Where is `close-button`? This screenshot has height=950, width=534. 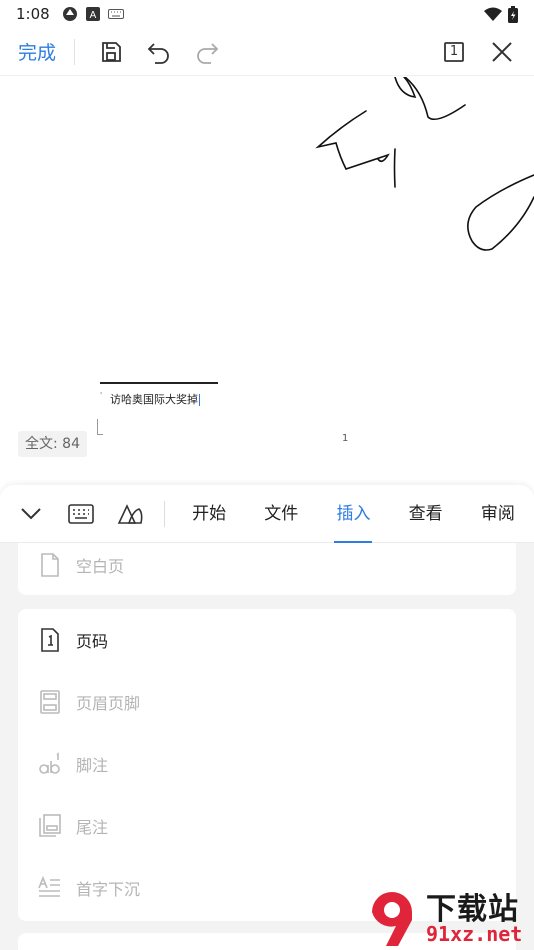 close-button is located at coordinates (502, 52).